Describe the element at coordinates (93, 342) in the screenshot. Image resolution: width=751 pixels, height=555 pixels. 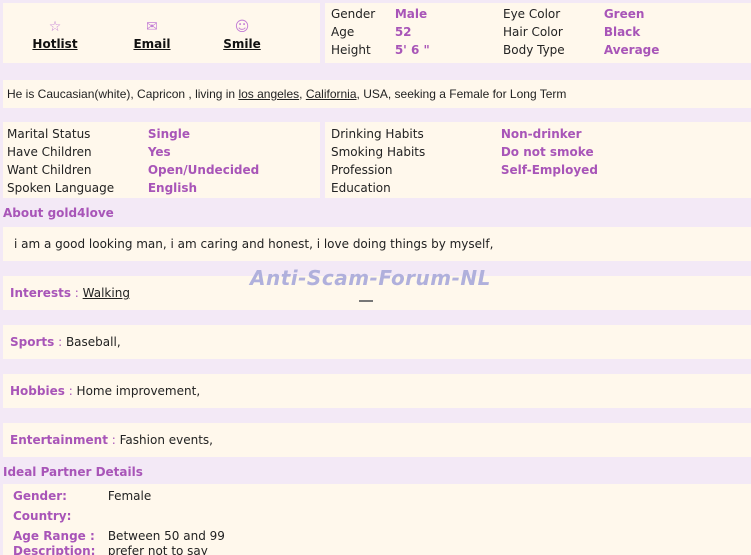
I see `sports-value: Baseball,` at that location.